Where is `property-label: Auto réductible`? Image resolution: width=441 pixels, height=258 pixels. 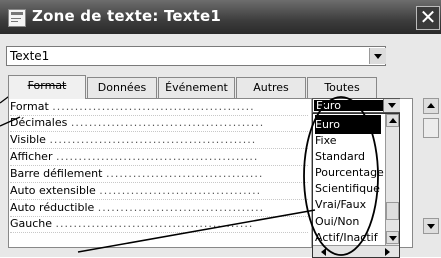
property-label: Auto réductible is located at coordinates (52, 207).